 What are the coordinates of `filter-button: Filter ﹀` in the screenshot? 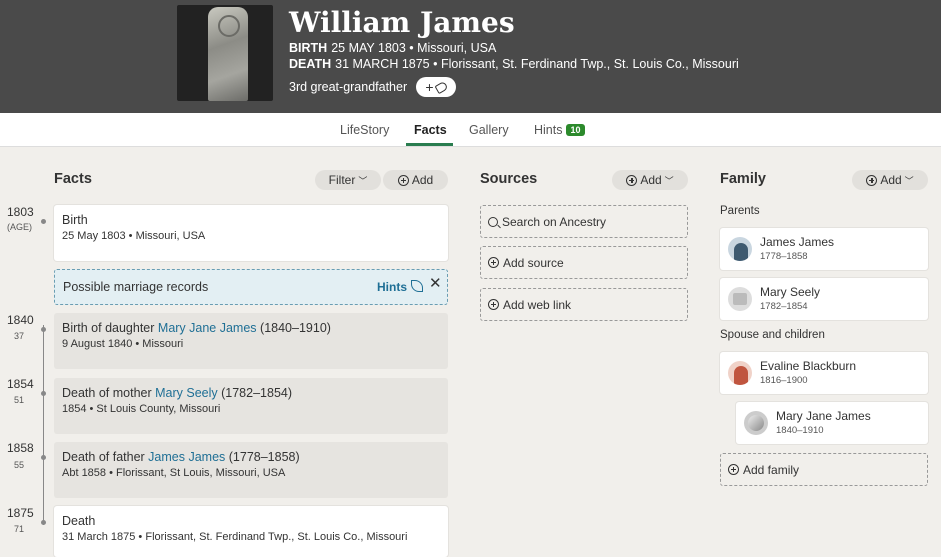 It's located at (348, 180).